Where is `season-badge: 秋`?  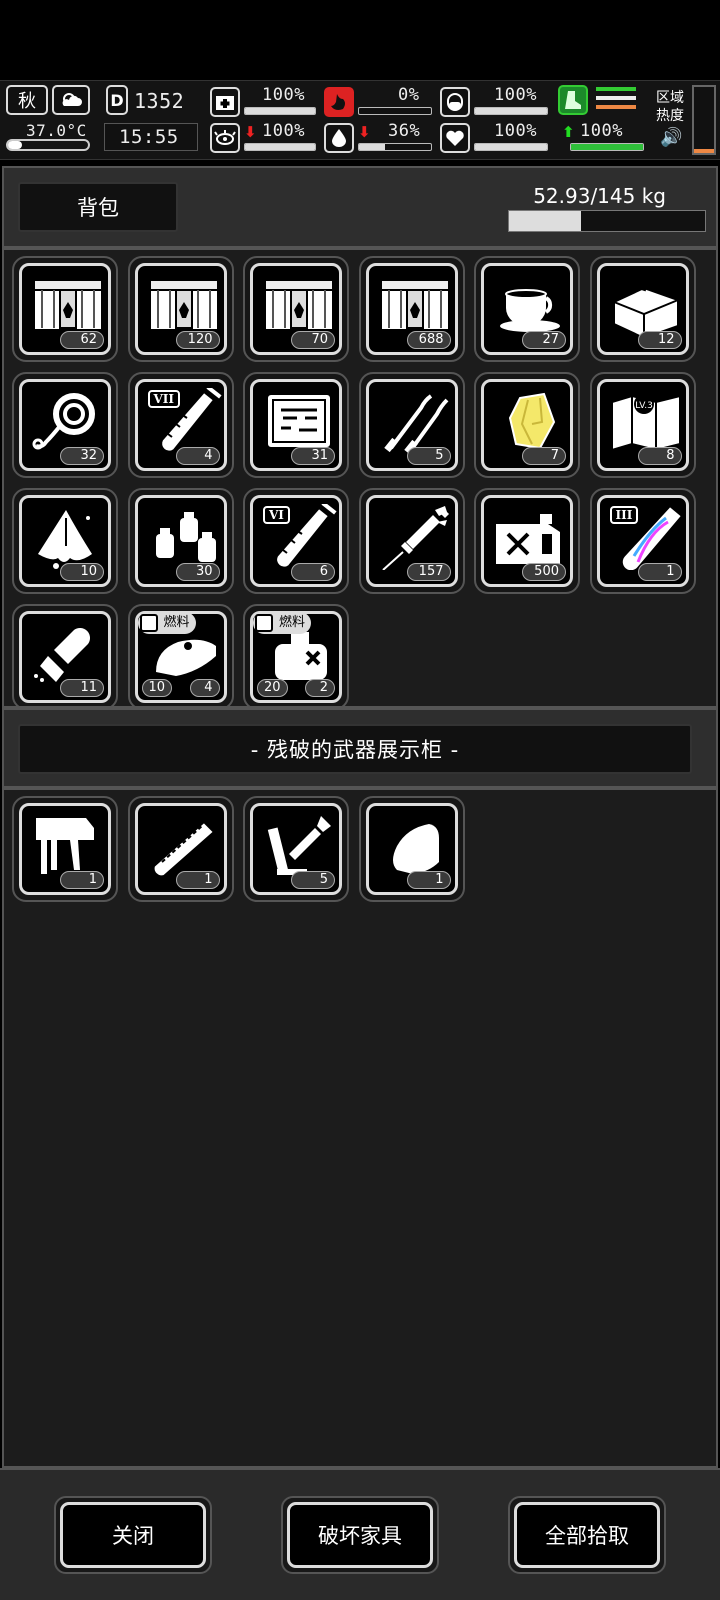 season-badge: 秋 is located at coordinates (27, 100).